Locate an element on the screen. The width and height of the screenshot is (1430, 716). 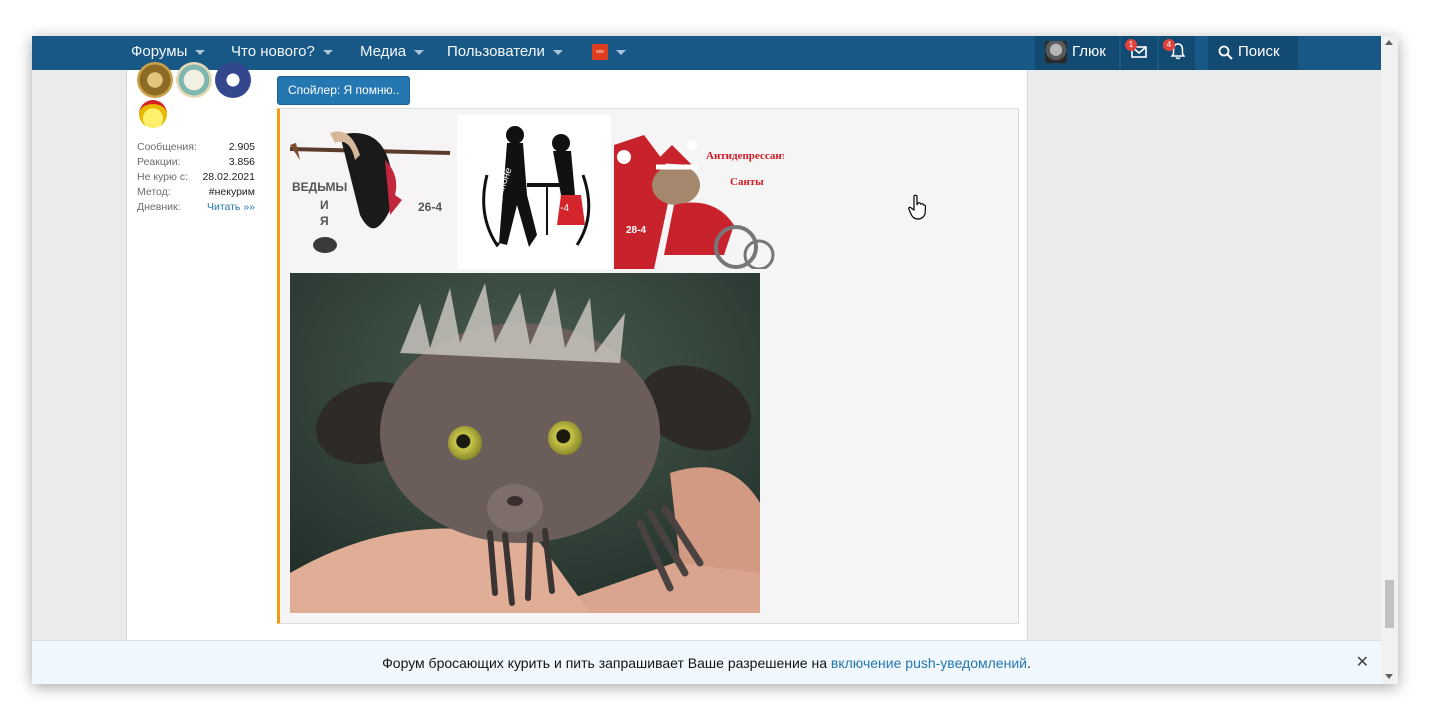
search-button: Поиск is located at coordinates (1253, 53).